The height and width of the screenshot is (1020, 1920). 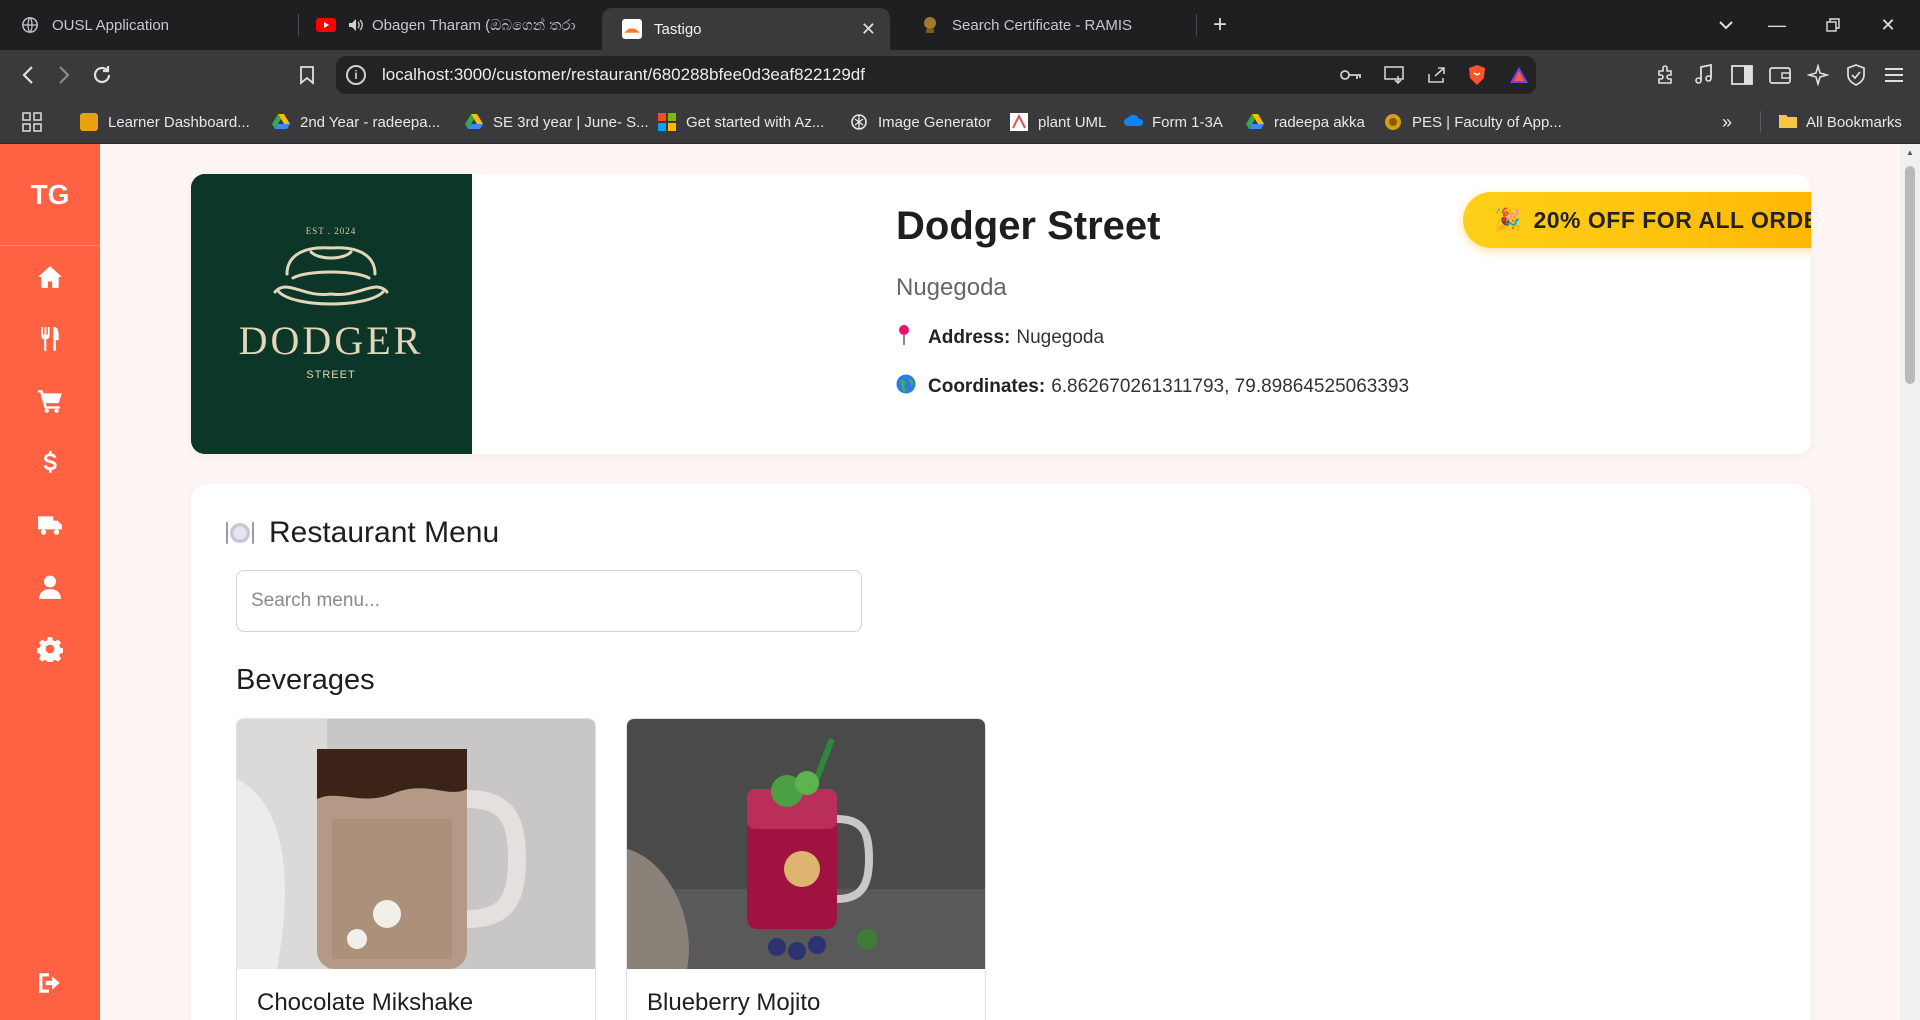 What do you see at coordinates (1220, 25) in the screenshot?
I see `new-tab-button: +` at bounding box center [1220, 25].